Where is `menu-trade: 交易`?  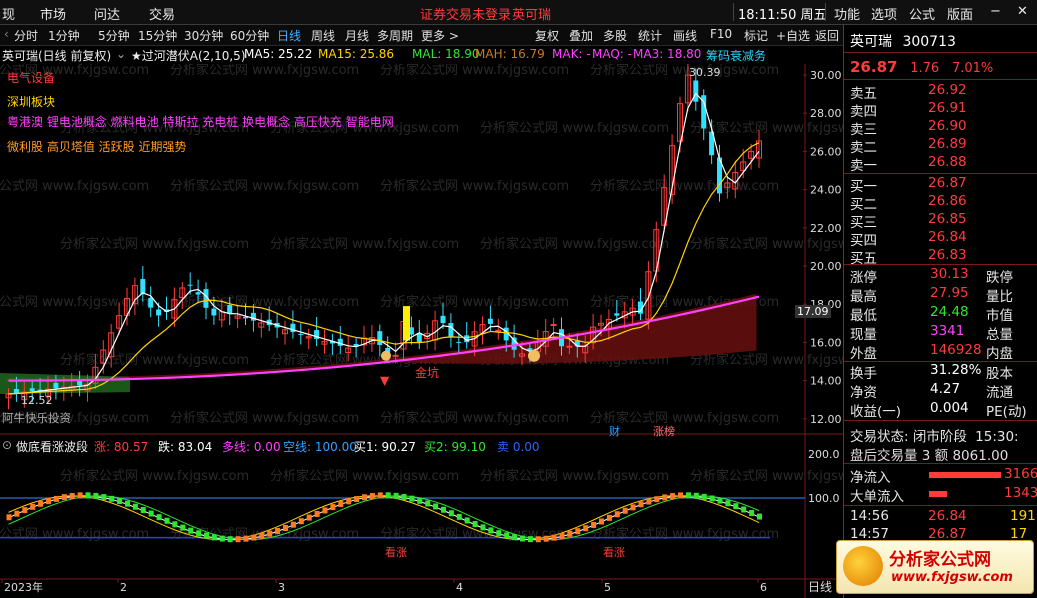
menu-trade: 交易 is located at coordinates (162, 13).